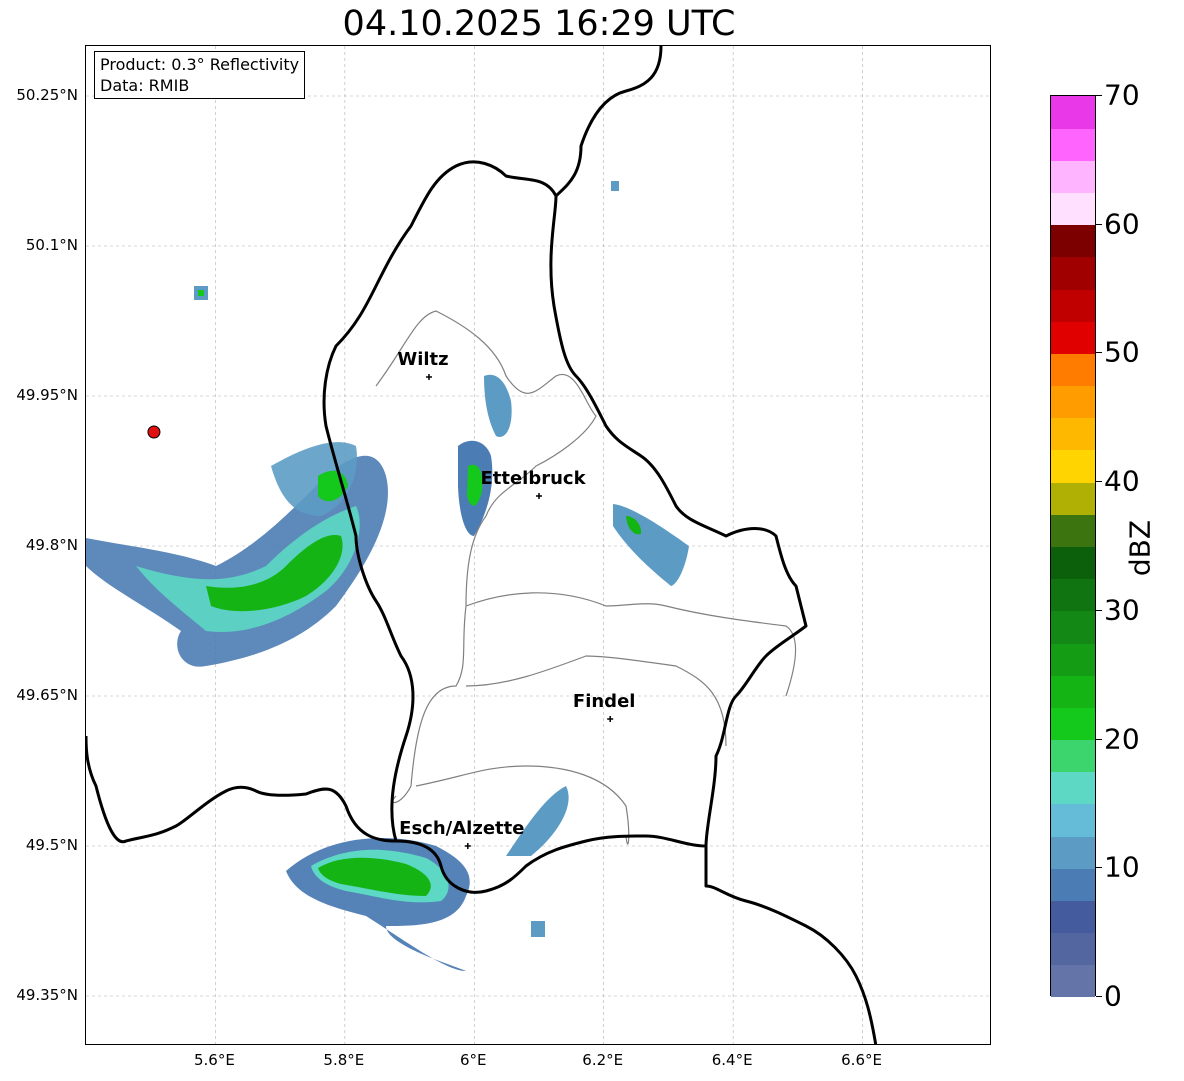 This screenshot has height=1081, width=1184. What do you see at coordinates (47, 995) in the screenshot?
I see `y-tick-label: 49.35°N` at bounding box center [47, 995].